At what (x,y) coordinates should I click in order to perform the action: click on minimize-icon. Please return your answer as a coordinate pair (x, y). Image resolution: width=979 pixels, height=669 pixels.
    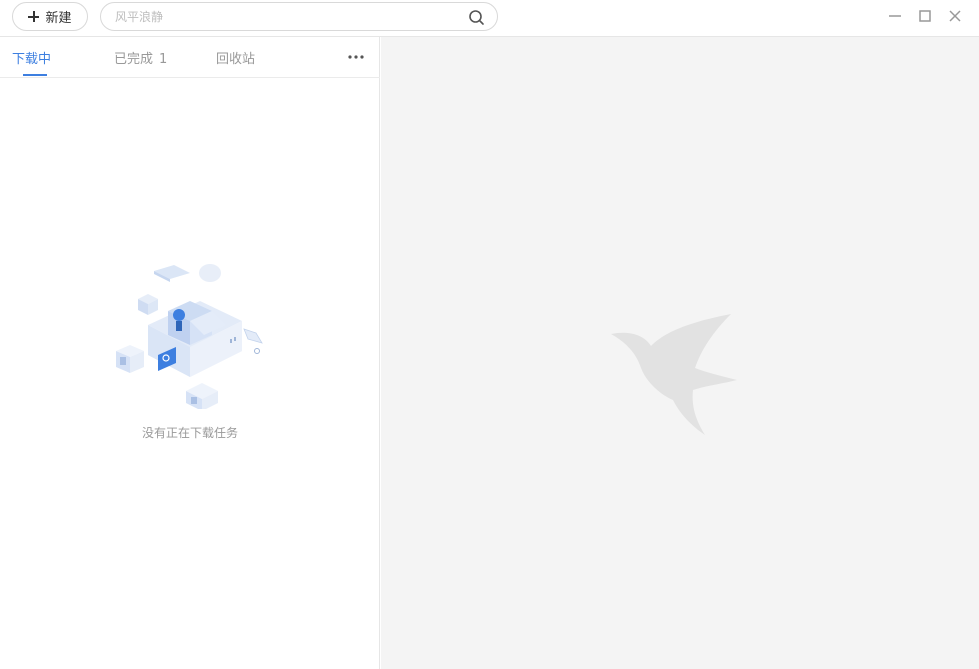
    Looking at the image, I should click on (895, 16).